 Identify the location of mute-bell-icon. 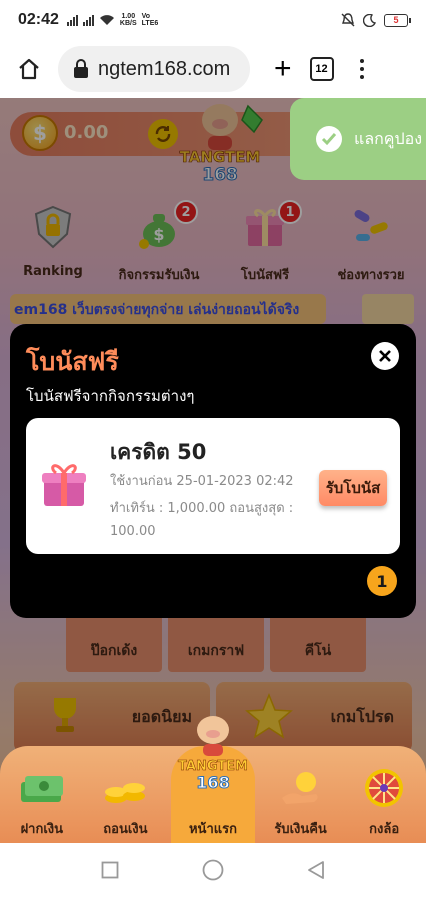
(348, 20).